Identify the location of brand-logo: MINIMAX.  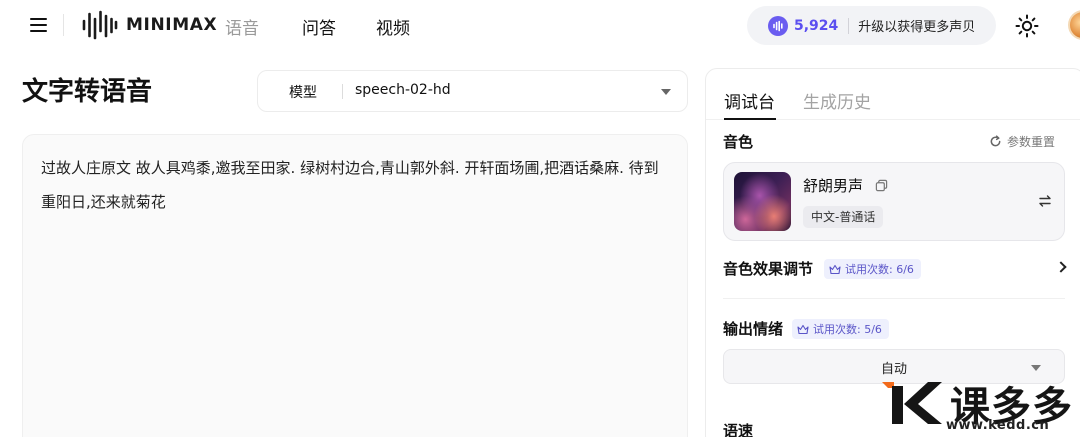
(149, 25).